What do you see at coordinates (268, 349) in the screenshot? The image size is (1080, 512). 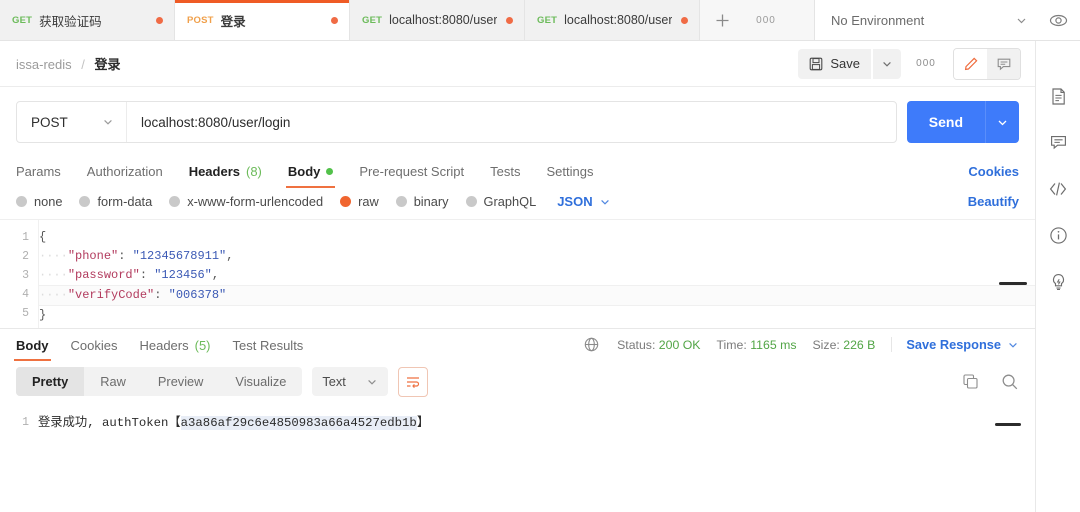 I see `response-tab-test-results: Test Results` at bounding box center [268, 349].